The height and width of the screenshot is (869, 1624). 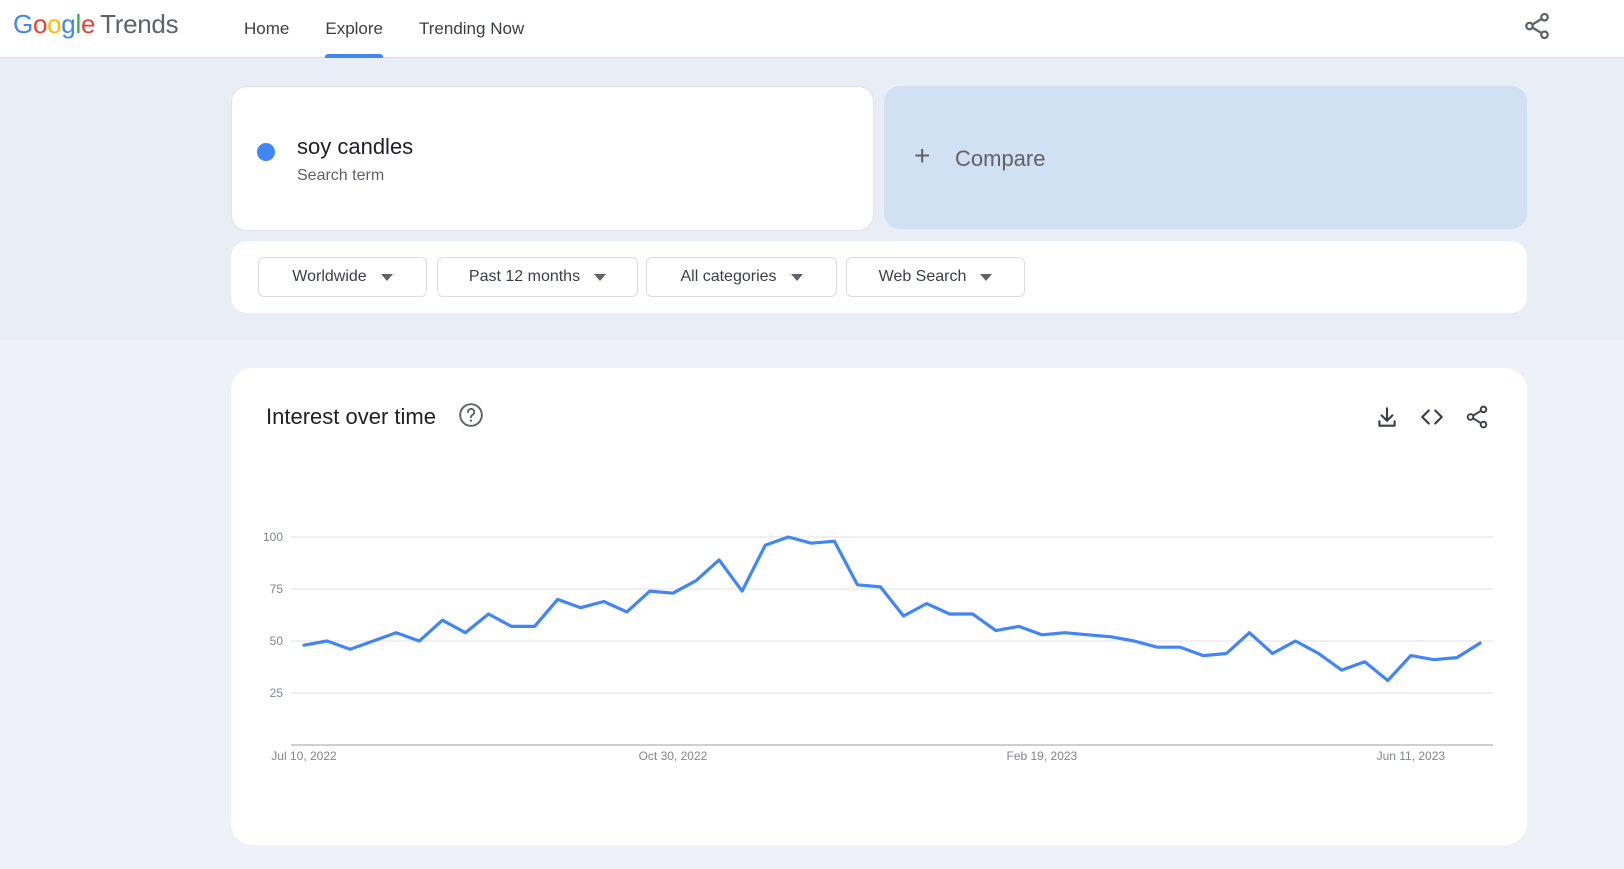 I want to click on plus-icon: +, so click(x=922, y=155).